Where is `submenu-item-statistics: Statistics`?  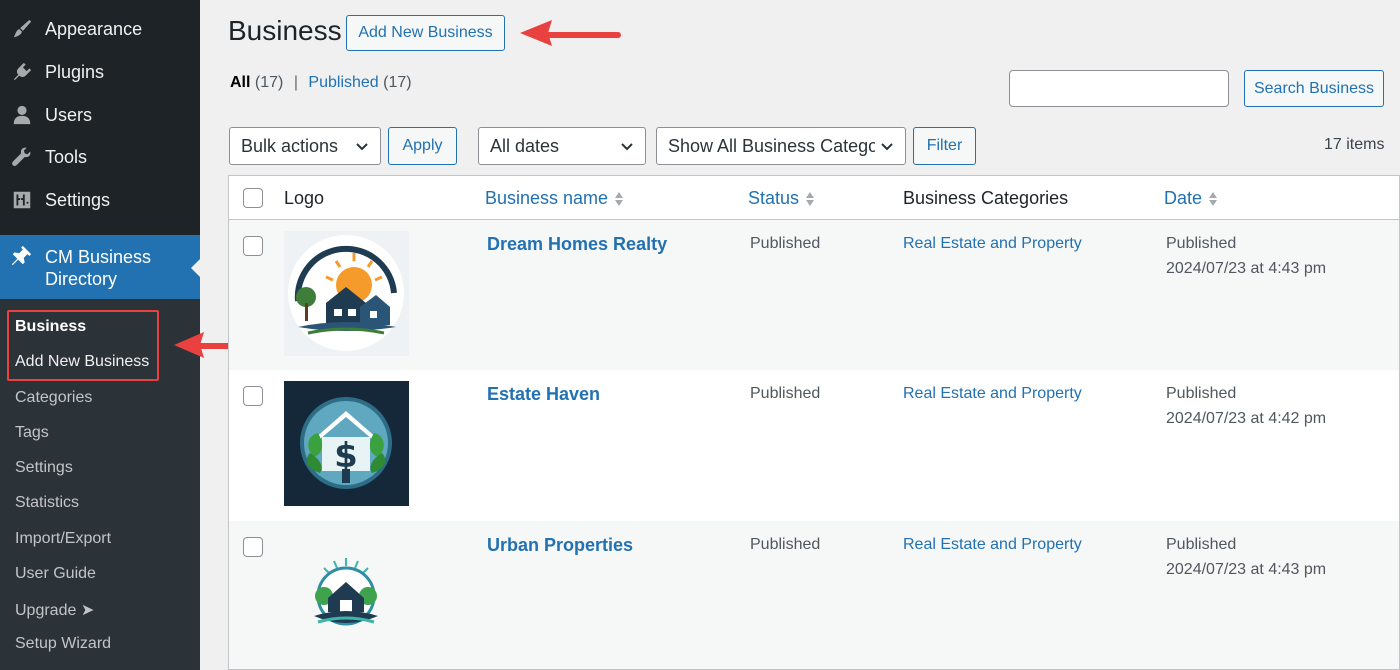 submenu-item-statistics: Statistics is located at coordinates (47, 503).